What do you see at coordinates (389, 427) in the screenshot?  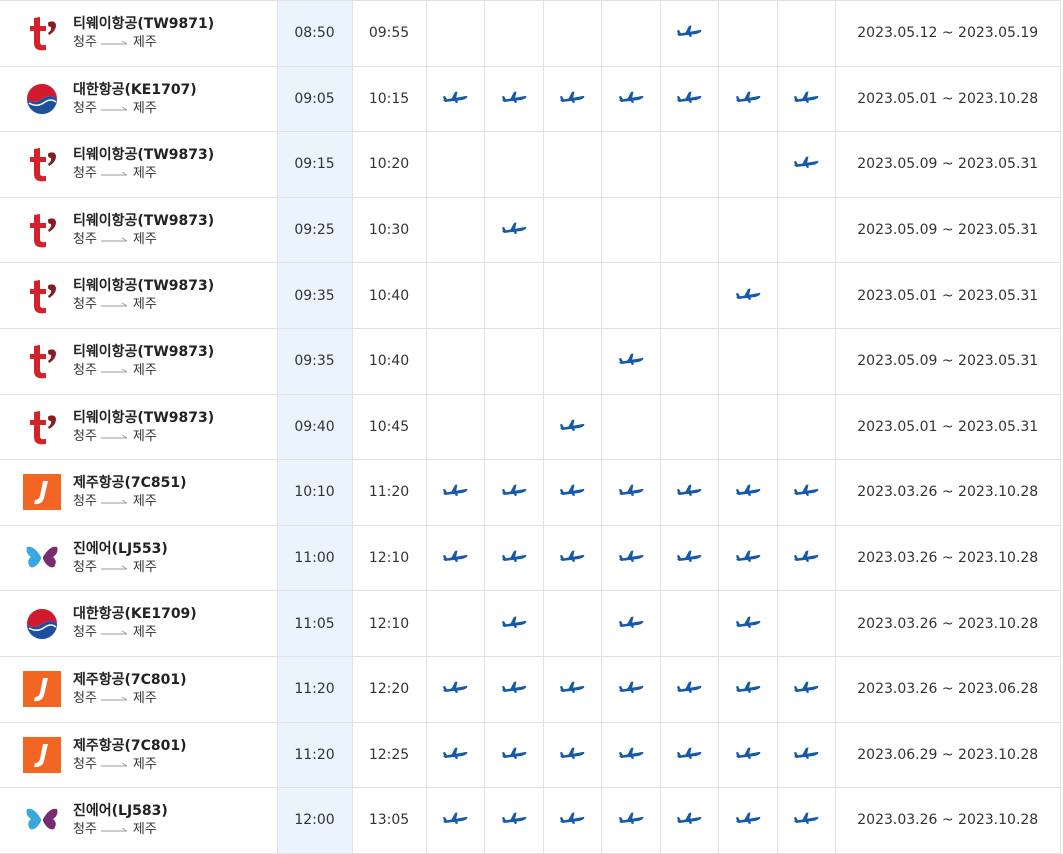 I see `arrival-time: 10:45` at bounding box center [389, 427].